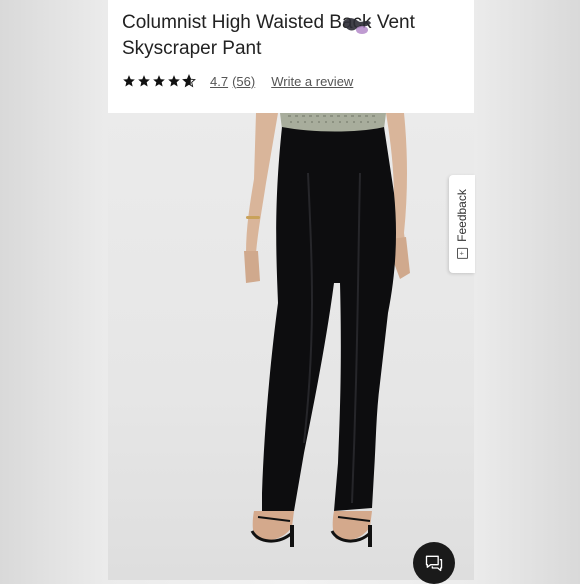 This screenshot has width=580, height=584. I want to click on review-count: (56), so click(243, 81).